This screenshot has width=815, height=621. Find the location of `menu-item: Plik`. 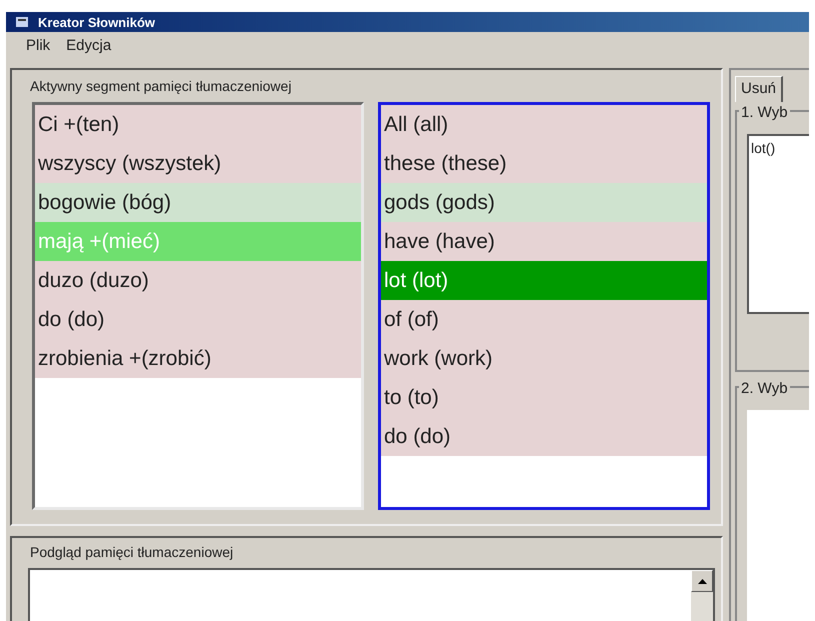

menu-item: Plik is located at coordinates (38, 46).